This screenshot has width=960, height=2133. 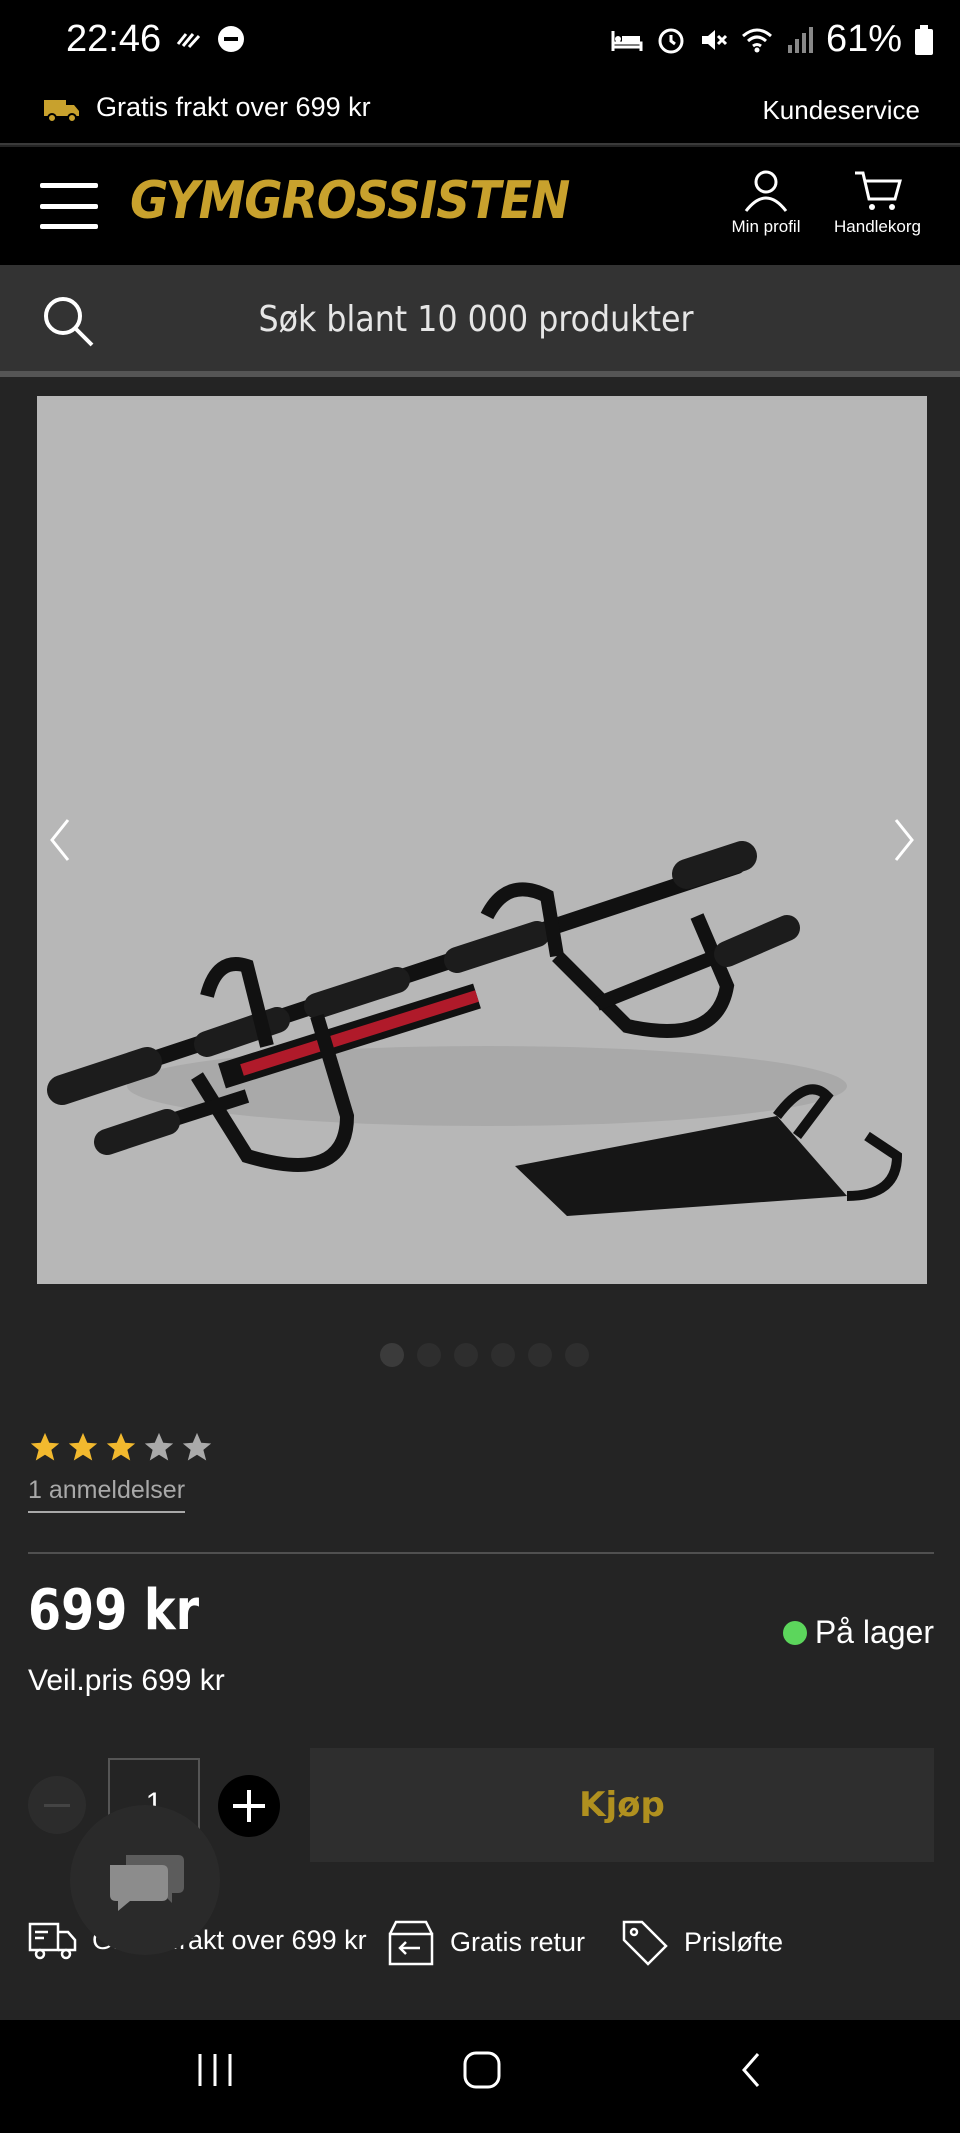 I want to click on cart-button: Handlekorg, so click(x=877, y=203).